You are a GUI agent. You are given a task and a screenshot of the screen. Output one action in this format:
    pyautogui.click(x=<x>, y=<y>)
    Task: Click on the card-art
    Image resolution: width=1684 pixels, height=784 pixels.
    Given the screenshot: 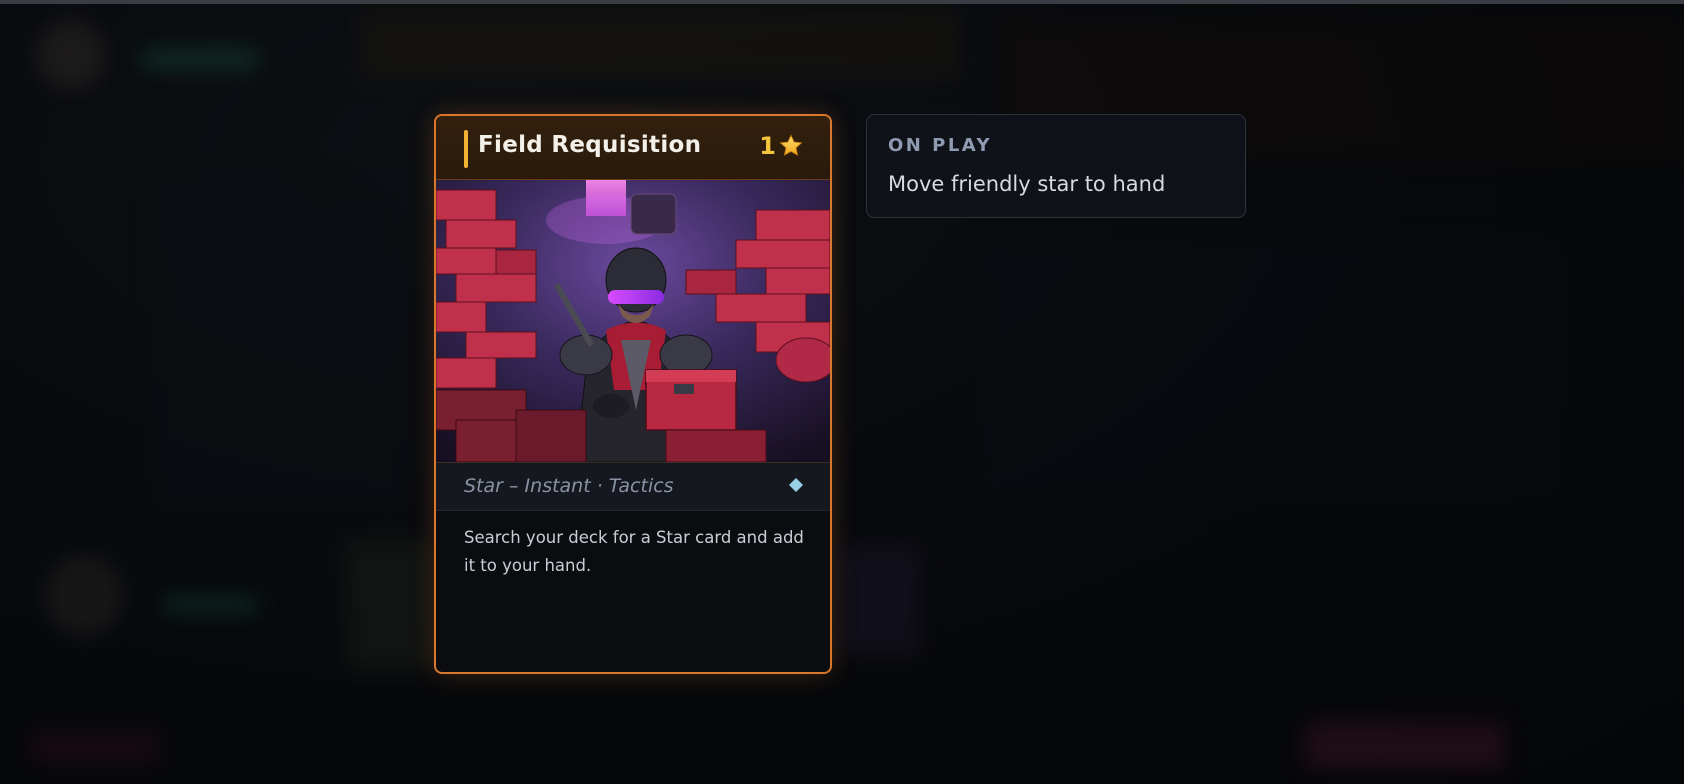 What is the action you would take?
    pyautogui.click(x=633, y=321)
    